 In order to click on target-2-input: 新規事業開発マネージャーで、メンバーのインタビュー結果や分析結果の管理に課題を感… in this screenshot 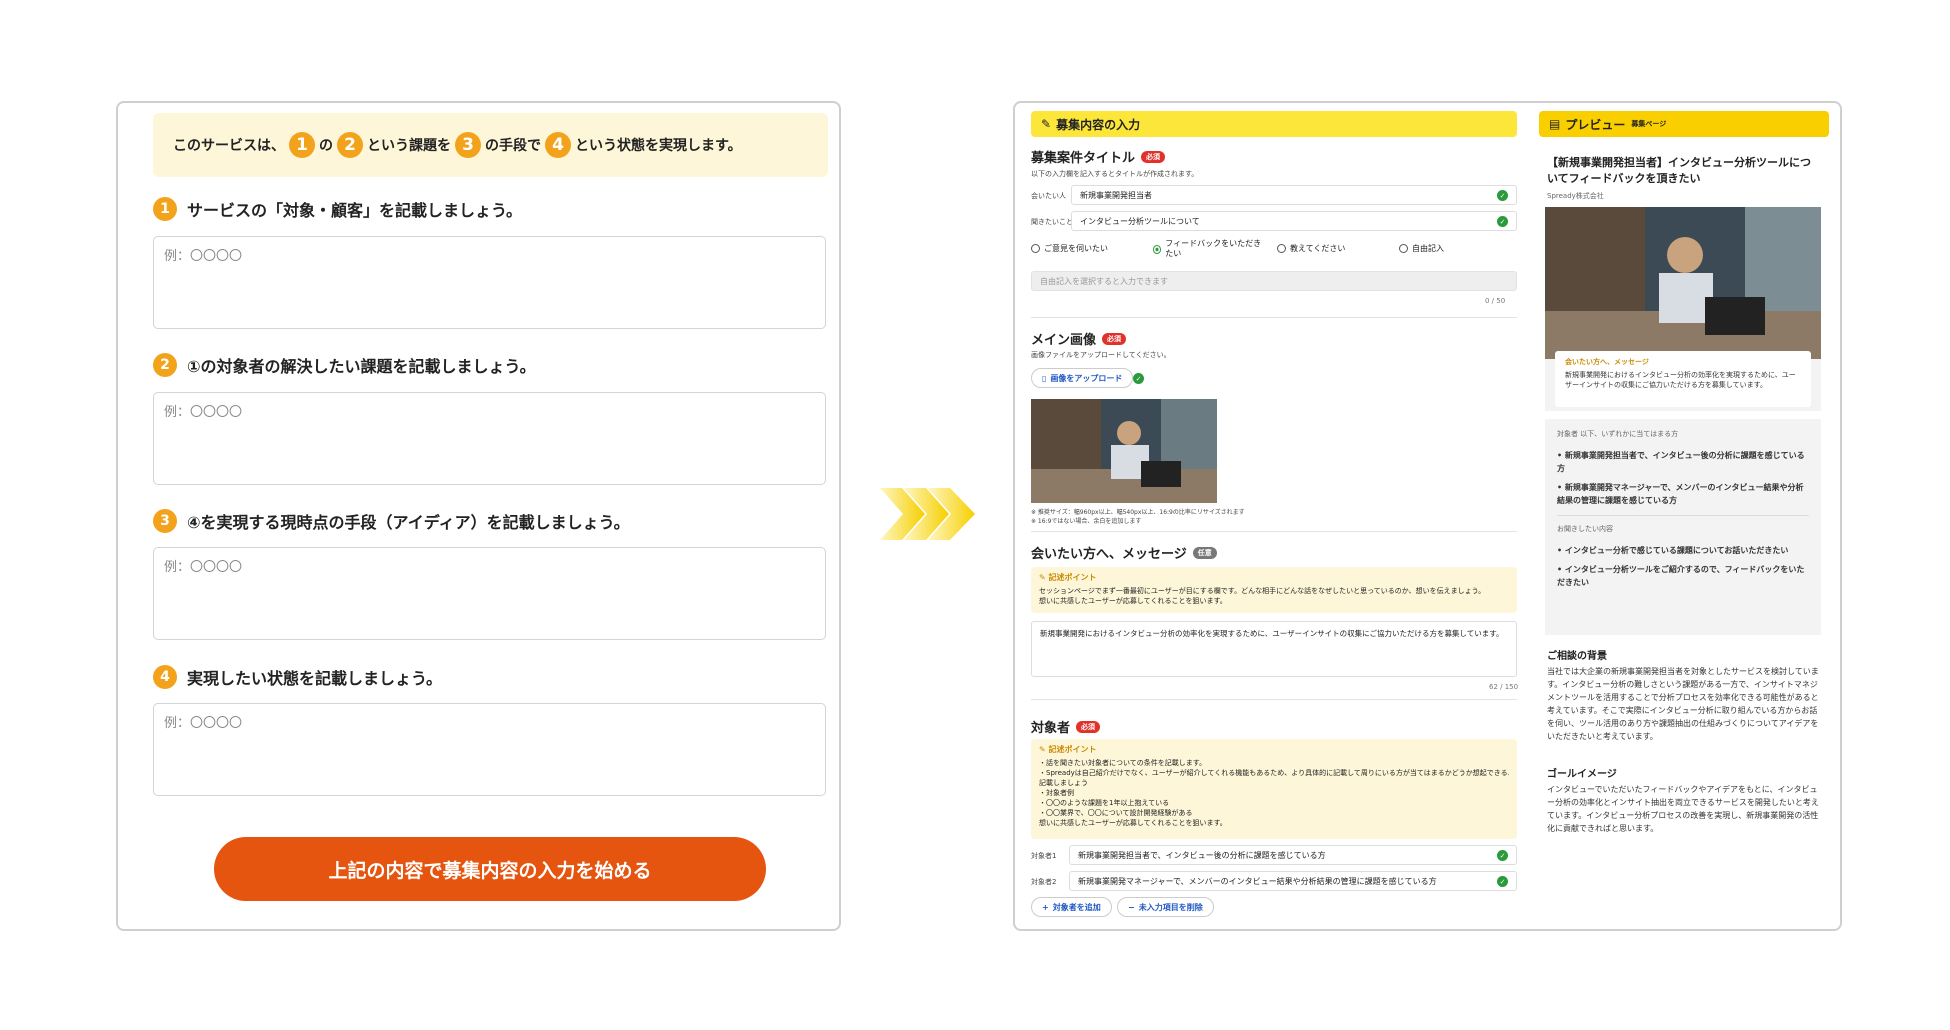, I will do `click(1293, 881)`.